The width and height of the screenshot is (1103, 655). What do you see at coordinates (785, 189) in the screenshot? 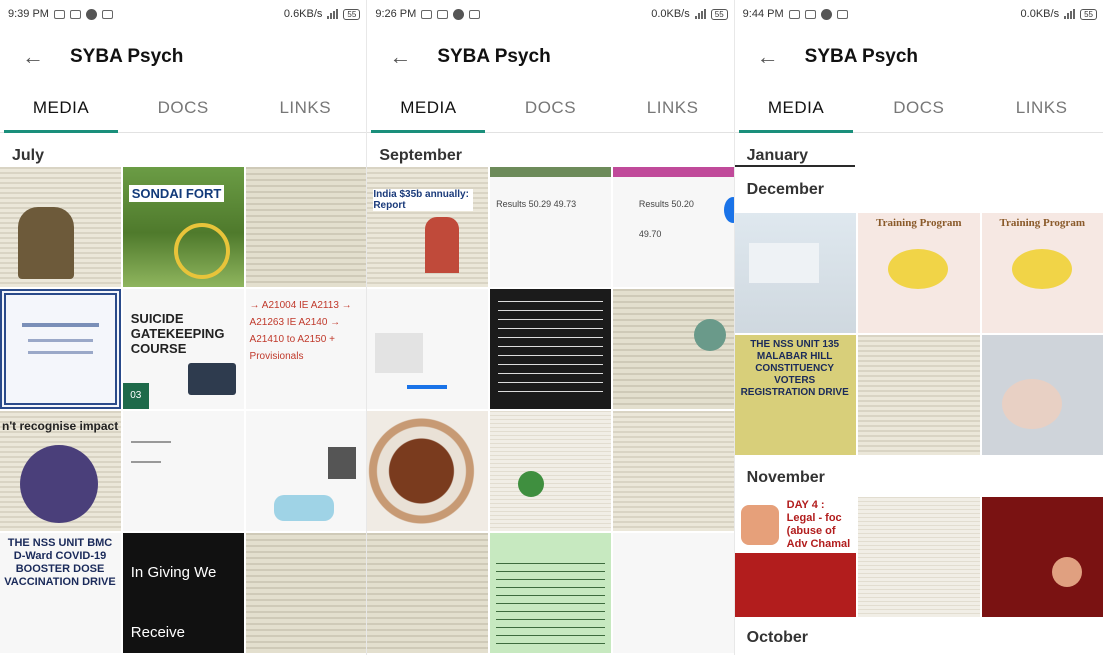
I see `section-header-month: December` at bounding box center [785, 189].